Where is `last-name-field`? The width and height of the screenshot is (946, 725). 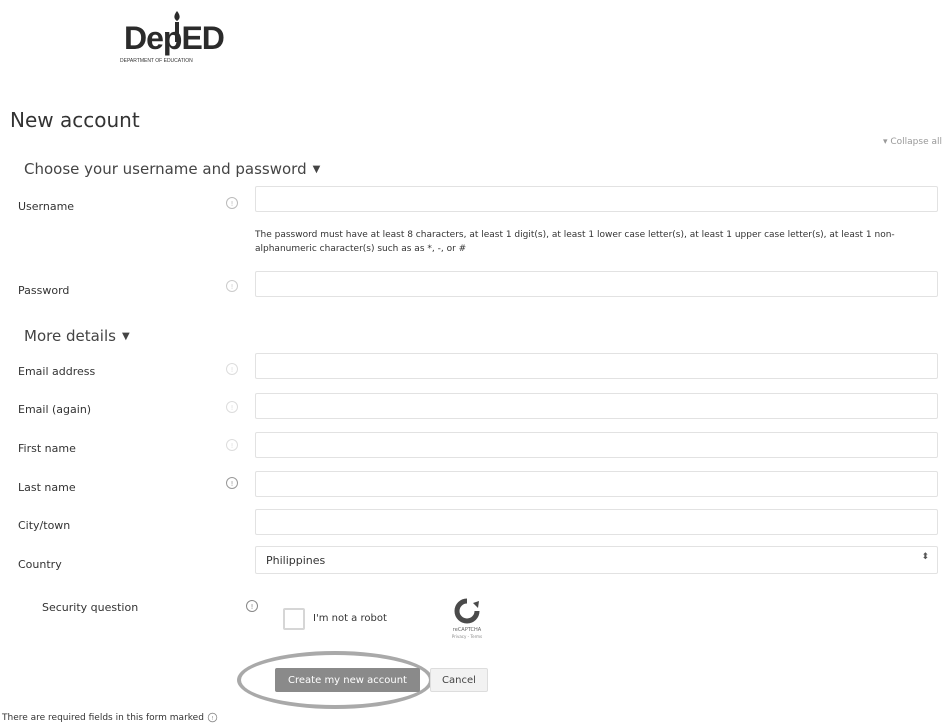
last-name-field is located at coordinates (596, 484).